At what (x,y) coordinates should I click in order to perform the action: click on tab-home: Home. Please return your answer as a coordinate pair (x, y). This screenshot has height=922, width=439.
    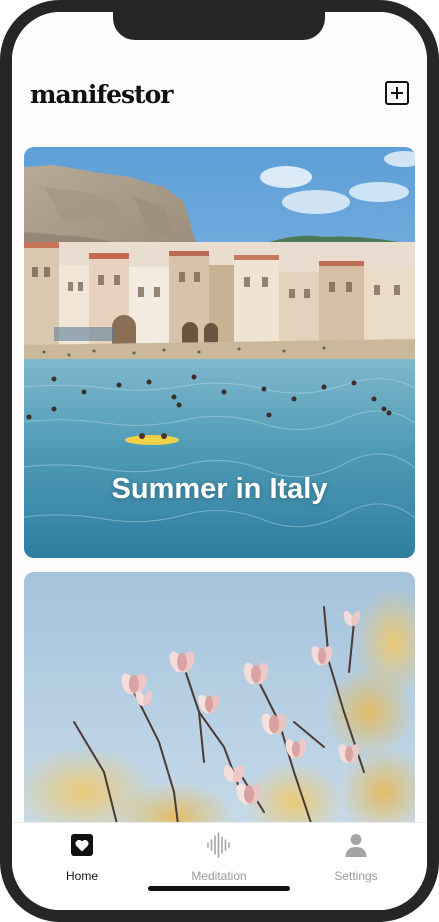
    Looking at the image, I should click on (82, 861).